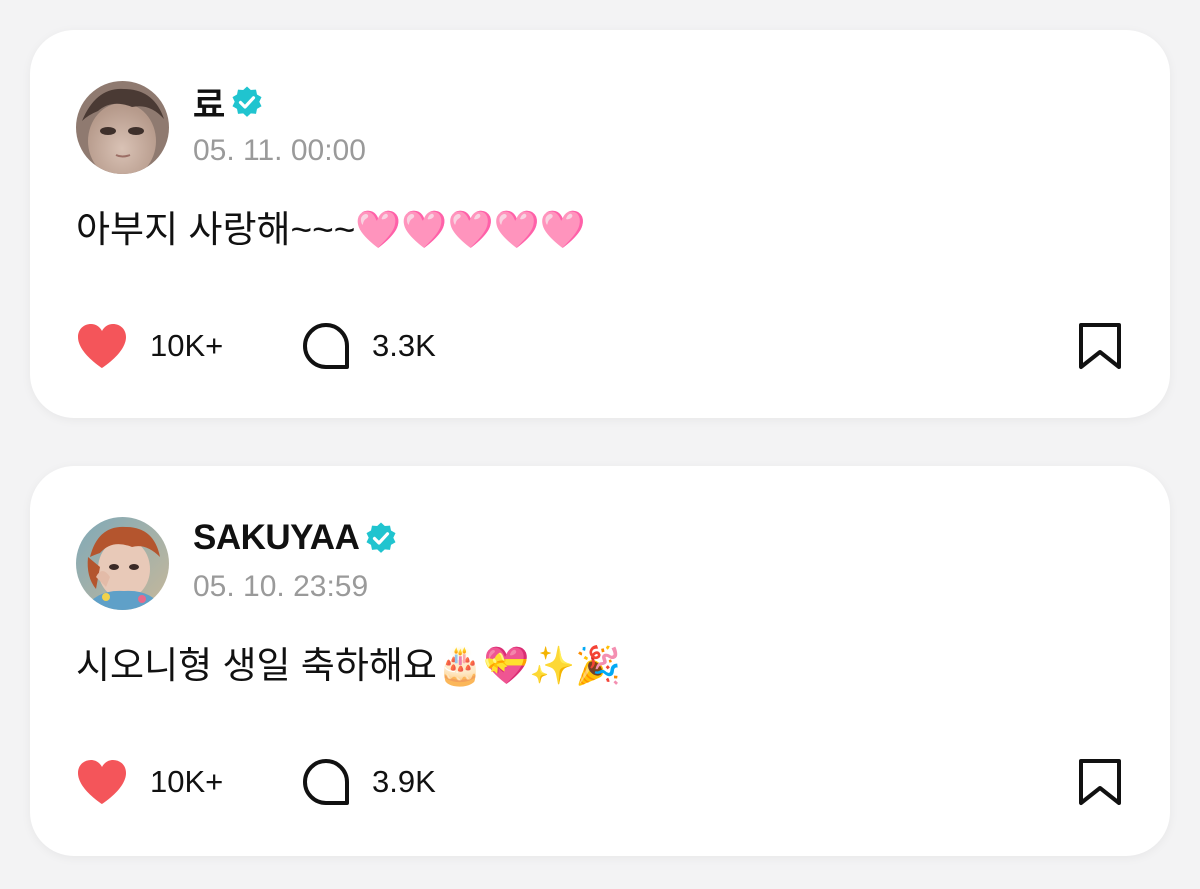 This screenshot has height=889, width=1200. Describe the element at coordinates (599, 346) in the screenshot. I see `post-actions: 10K+ 3.3K` at that location.